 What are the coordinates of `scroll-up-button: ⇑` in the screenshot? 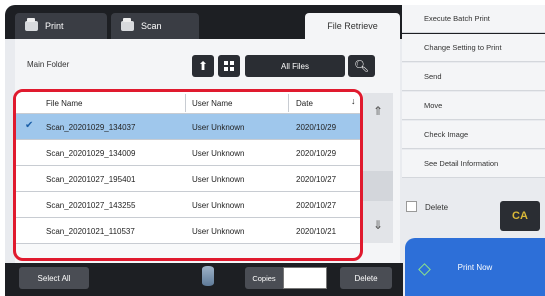 It's located at (378, 111).